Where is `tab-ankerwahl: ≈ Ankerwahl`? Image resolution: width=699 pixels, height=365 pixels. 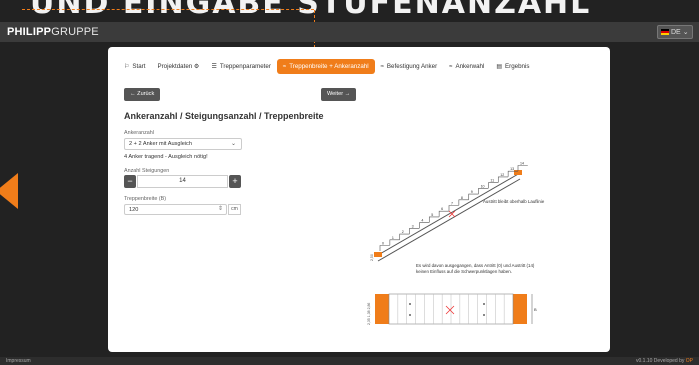 tab-ankerwahl: ≈ Ankerwahl is located at coordinates (466, 66).